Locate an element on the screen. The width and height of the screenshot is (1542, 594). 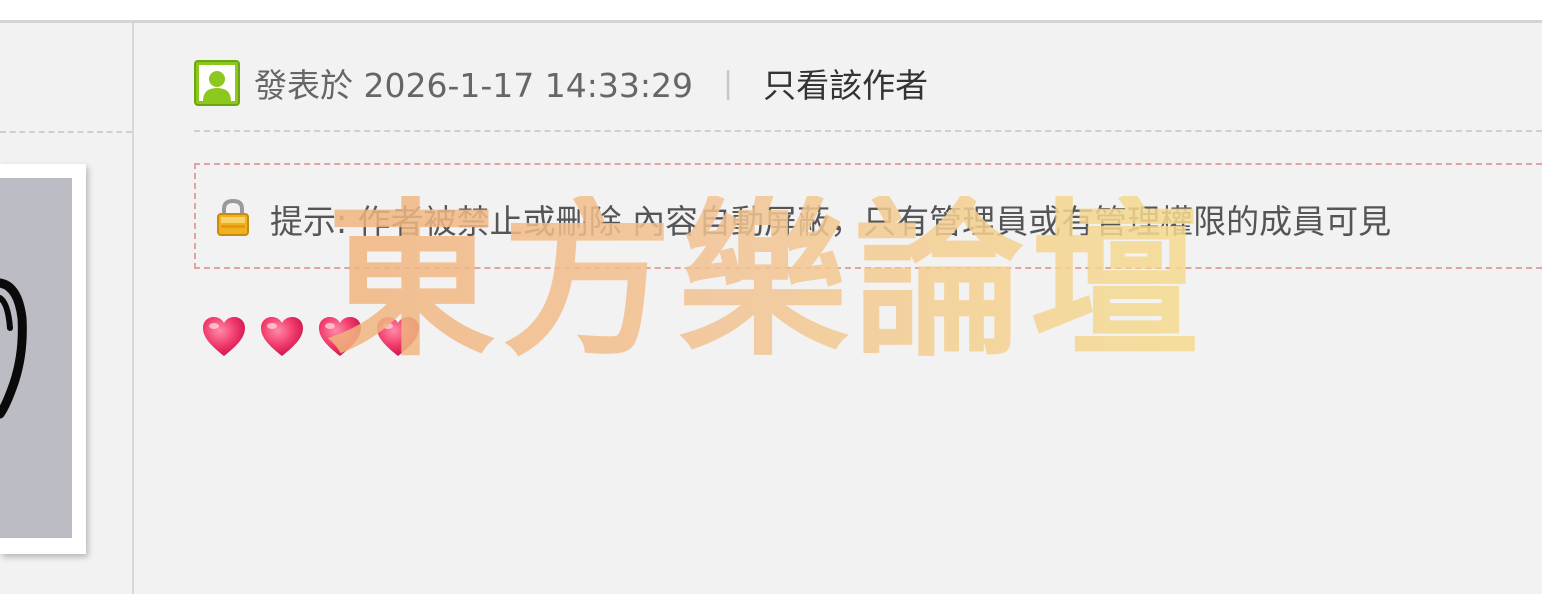
avatar-figure is located at coordinates (13, 348).